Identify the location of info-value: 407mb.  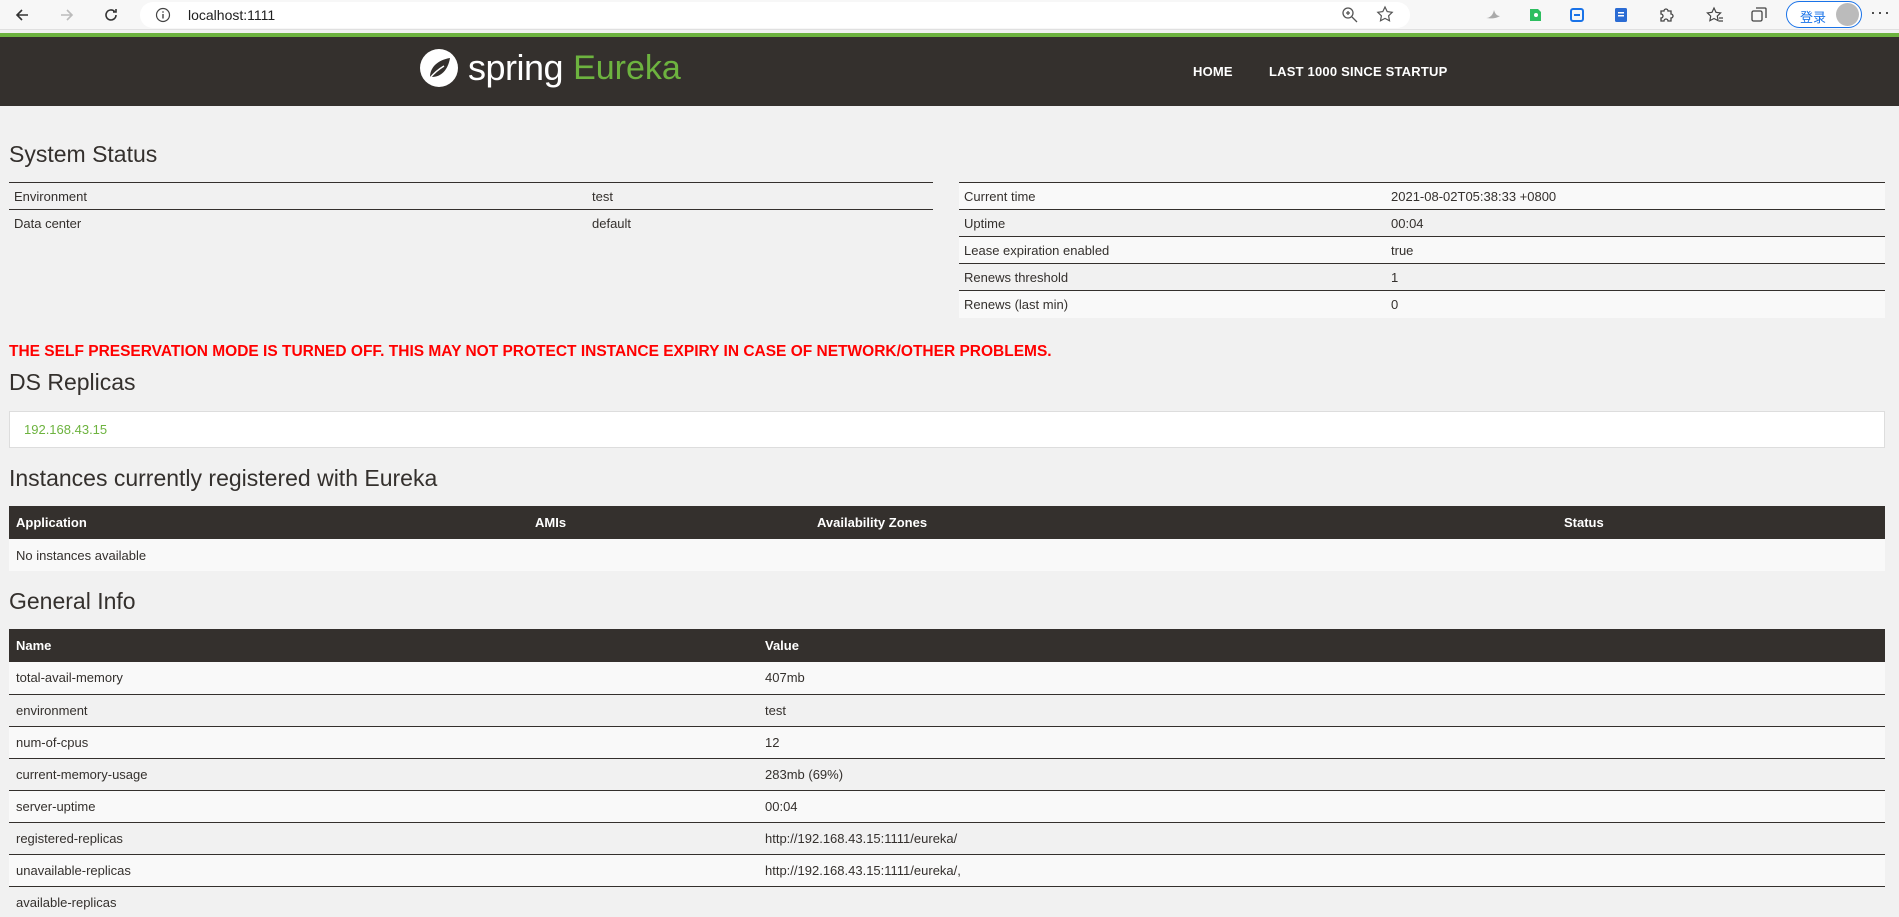
(785, 678).